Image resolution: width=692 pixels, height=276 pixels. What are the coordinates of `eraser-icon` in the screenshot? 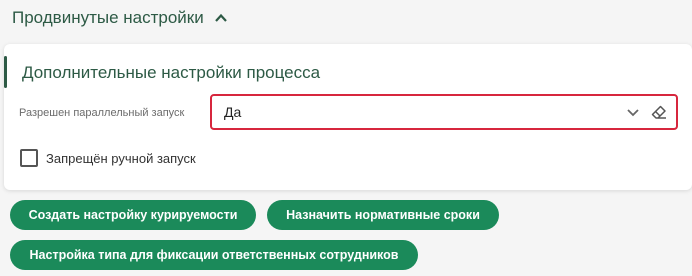 It's located at (659, 112).